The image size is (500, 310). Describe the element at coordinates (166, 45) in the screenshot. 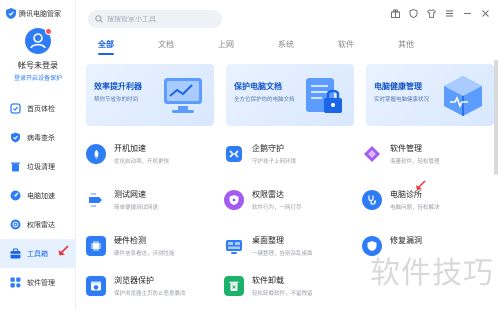

I see `tab-documents: 文档` at that location.